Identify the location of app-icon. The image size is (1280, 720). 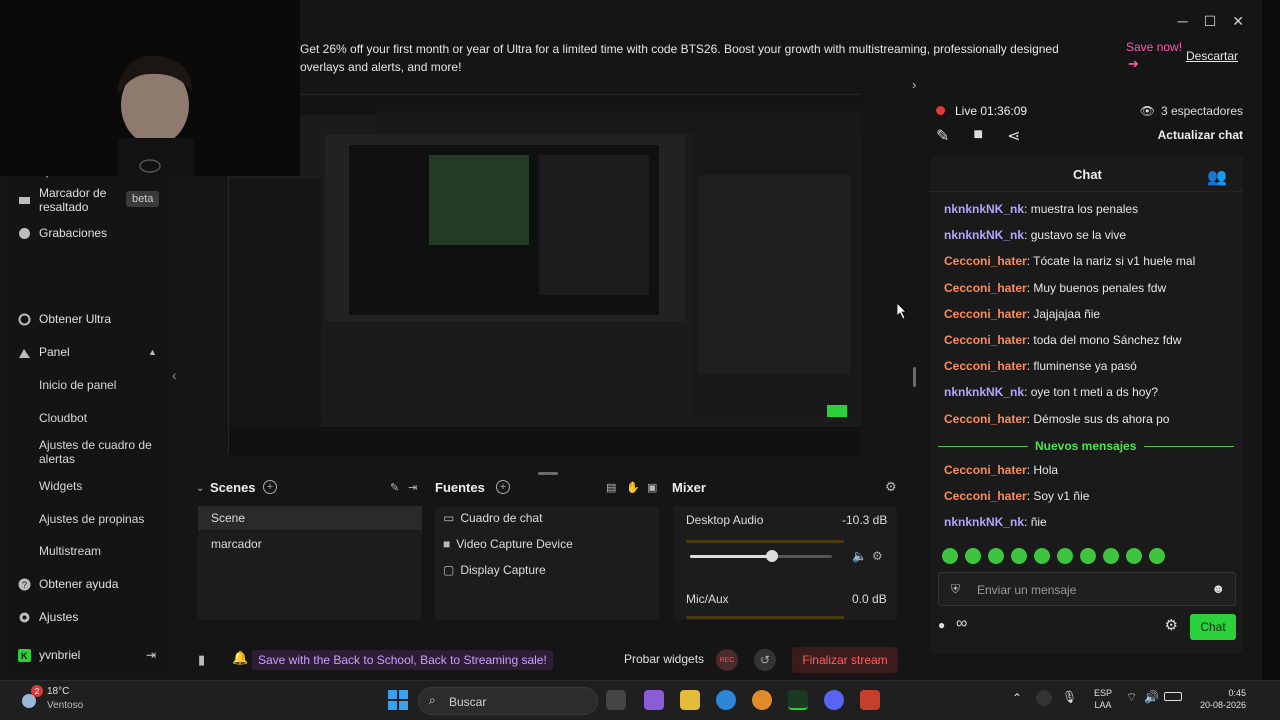
(870, 700).